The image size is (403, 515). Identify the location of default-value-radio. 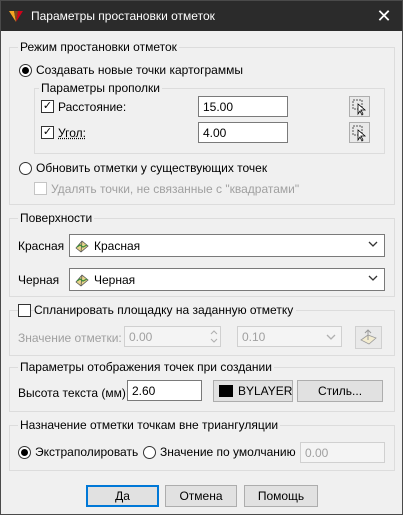
(149, 452).